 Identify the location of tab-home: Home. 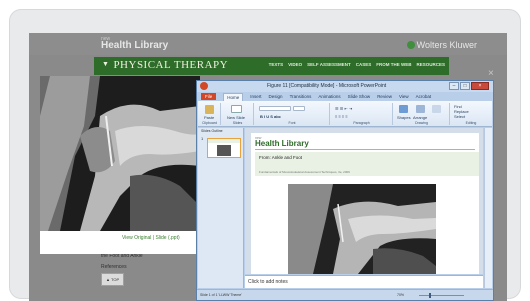
(233, 96).